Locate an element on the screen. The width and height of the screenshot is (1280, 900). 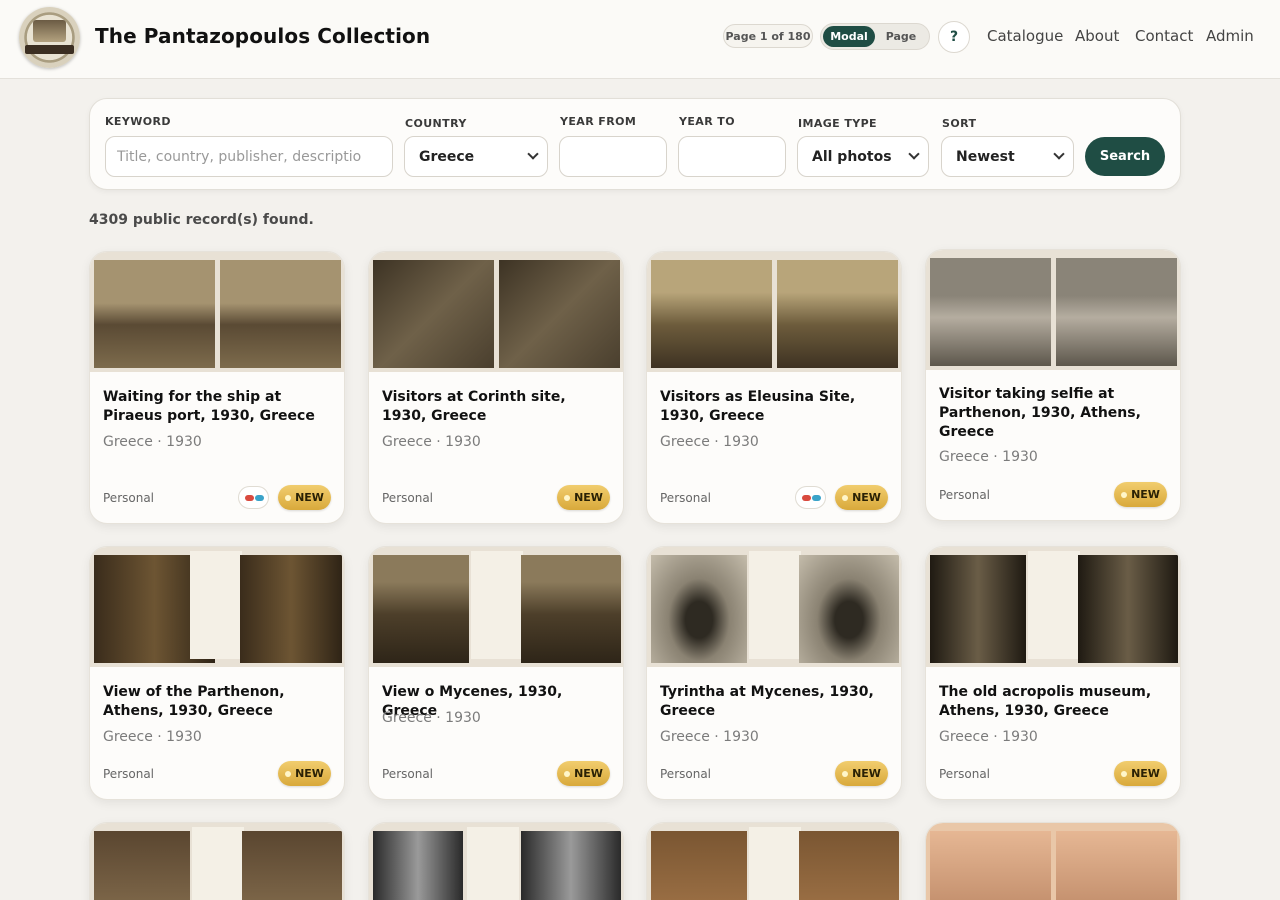
site-title: The Pantazopoulos Collection is located at coordinates (262, 36).